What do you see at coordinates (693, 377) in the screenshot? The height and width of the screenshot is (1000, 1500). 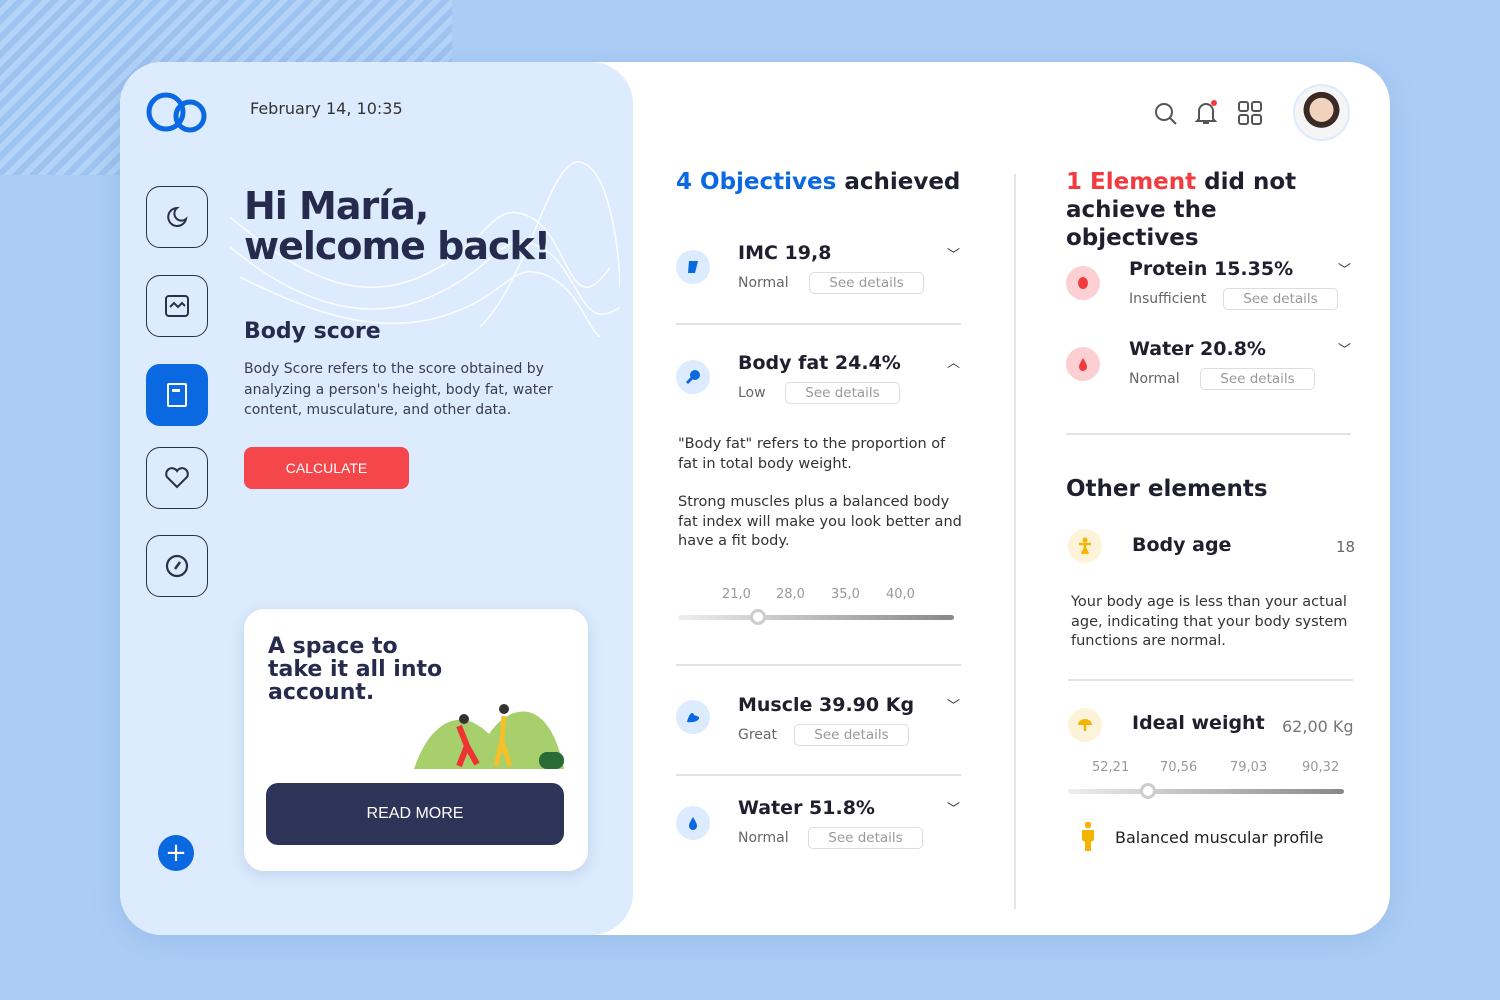 I see `body-fat-icon` at bounding box center [693, 377].